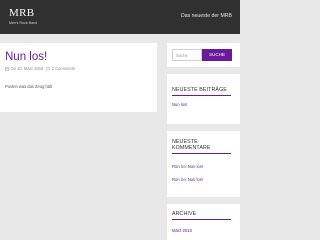 The image size is (320, 240). Describe the element at coordinates (23, 23) in the screenshot. I see `site-tagline: Men's Rock Band` at that location.